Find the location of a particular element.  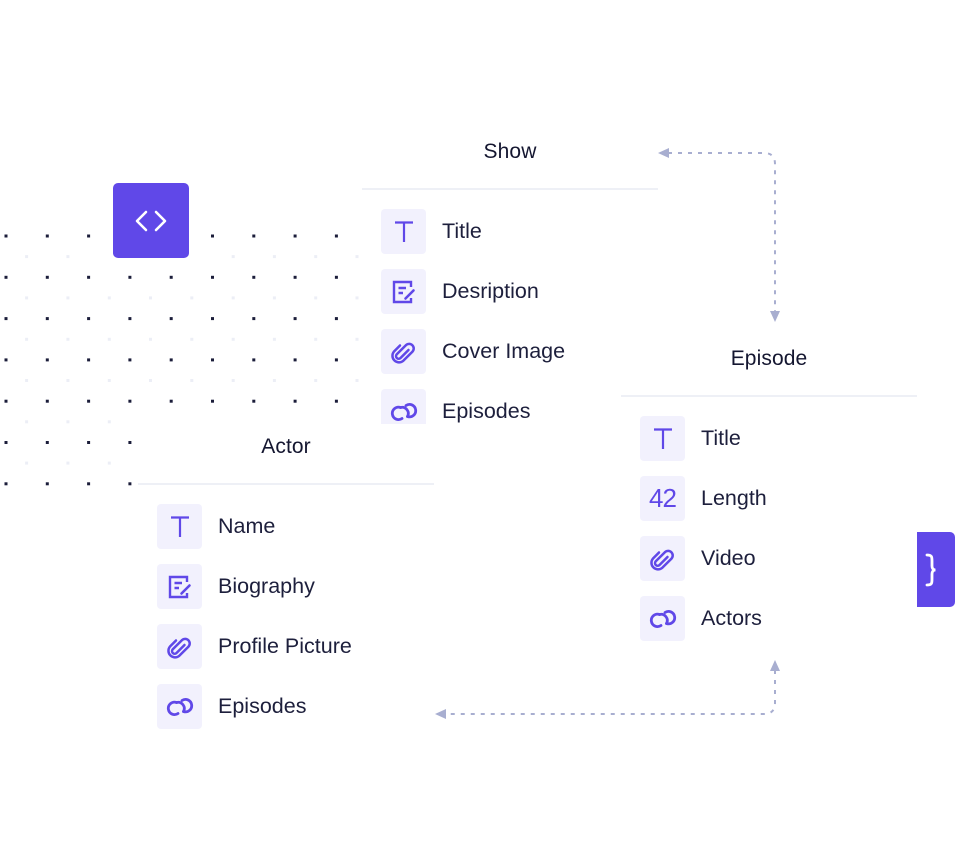

field-label: Video is located at coordinates (728, 558).